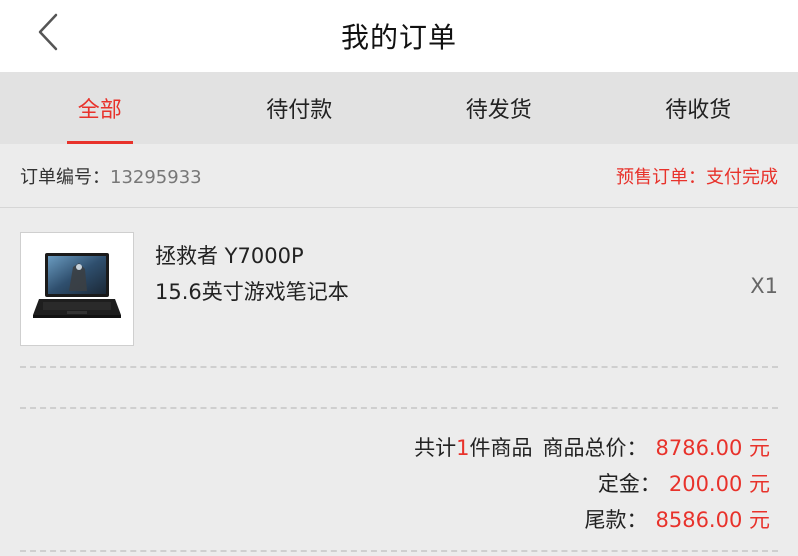 Image resolution: width=798 pixels, height=556 pixels. I want to click on product-quantity: X1, so click(764, 286).